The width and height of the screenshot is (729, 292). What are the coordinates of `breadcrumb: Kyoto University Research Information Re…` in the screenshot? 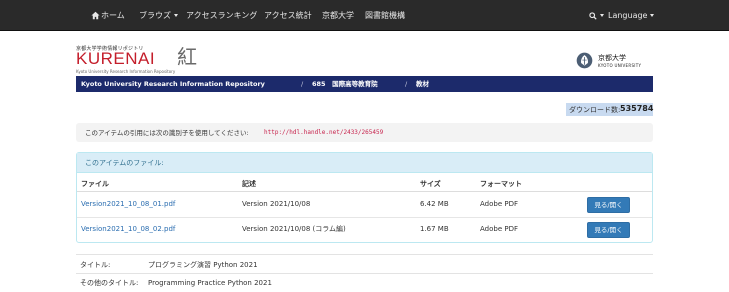 It's located at (364, 84).